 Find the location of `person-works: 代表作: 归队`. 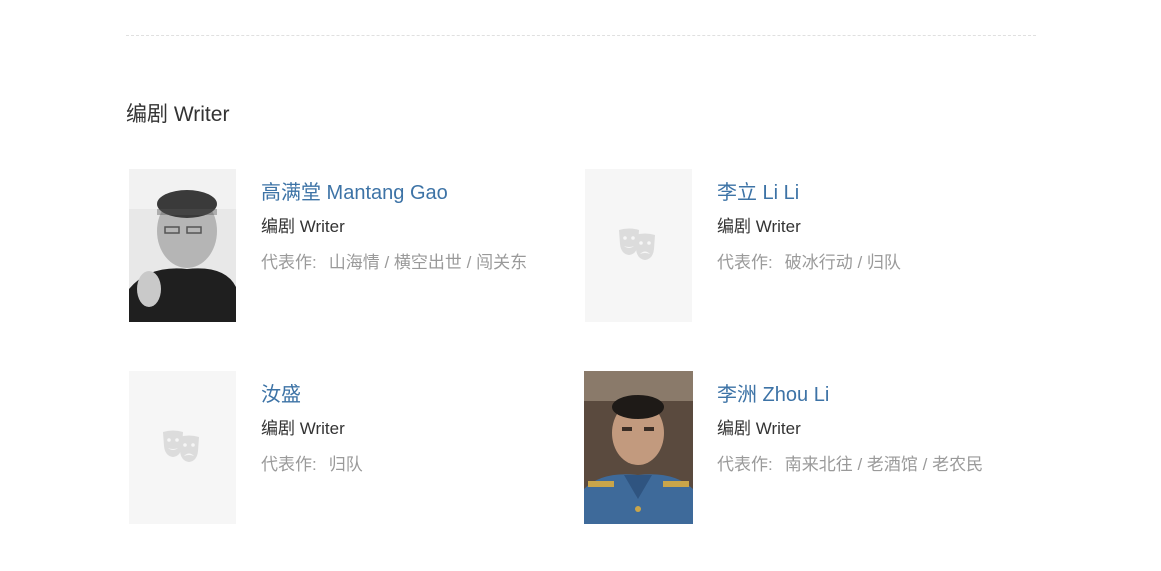

person-works: 代表作: 归队 is located at coordinates (312, 465).